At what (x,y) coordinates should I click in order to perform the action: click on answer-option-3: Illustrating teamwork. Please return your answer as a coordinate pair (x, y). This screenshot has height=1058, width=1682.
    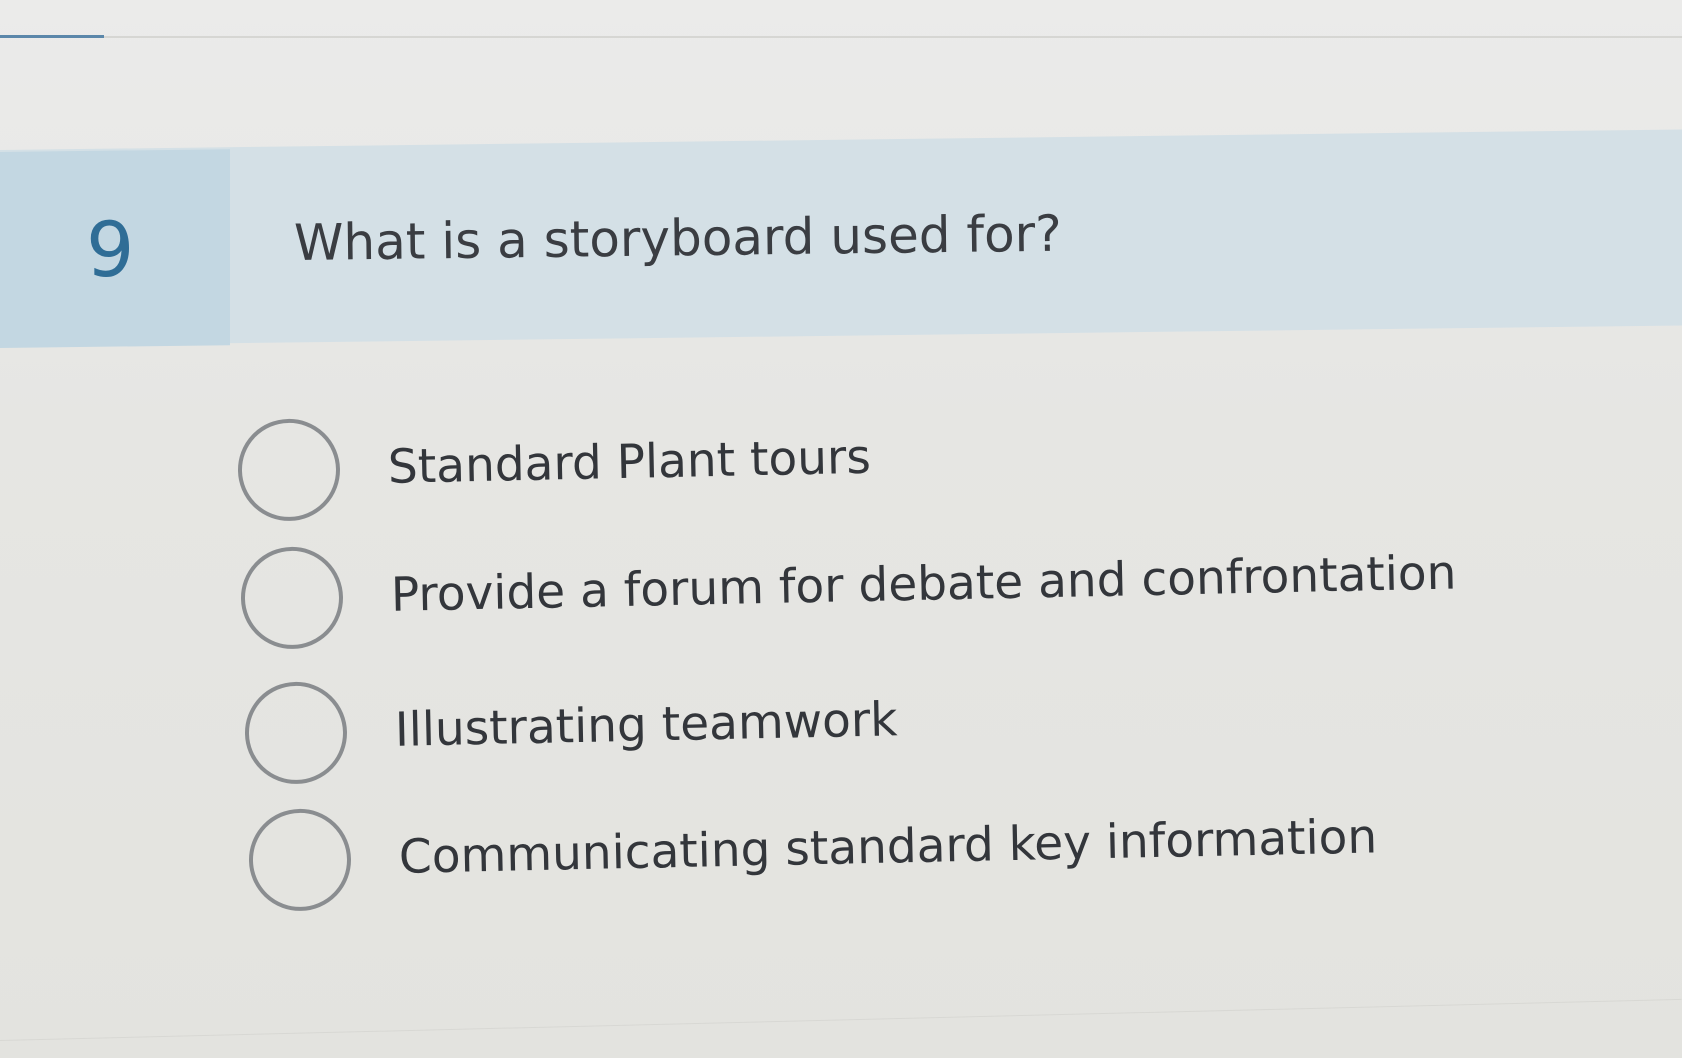
    Looking at the image, I should click on (571, 727).